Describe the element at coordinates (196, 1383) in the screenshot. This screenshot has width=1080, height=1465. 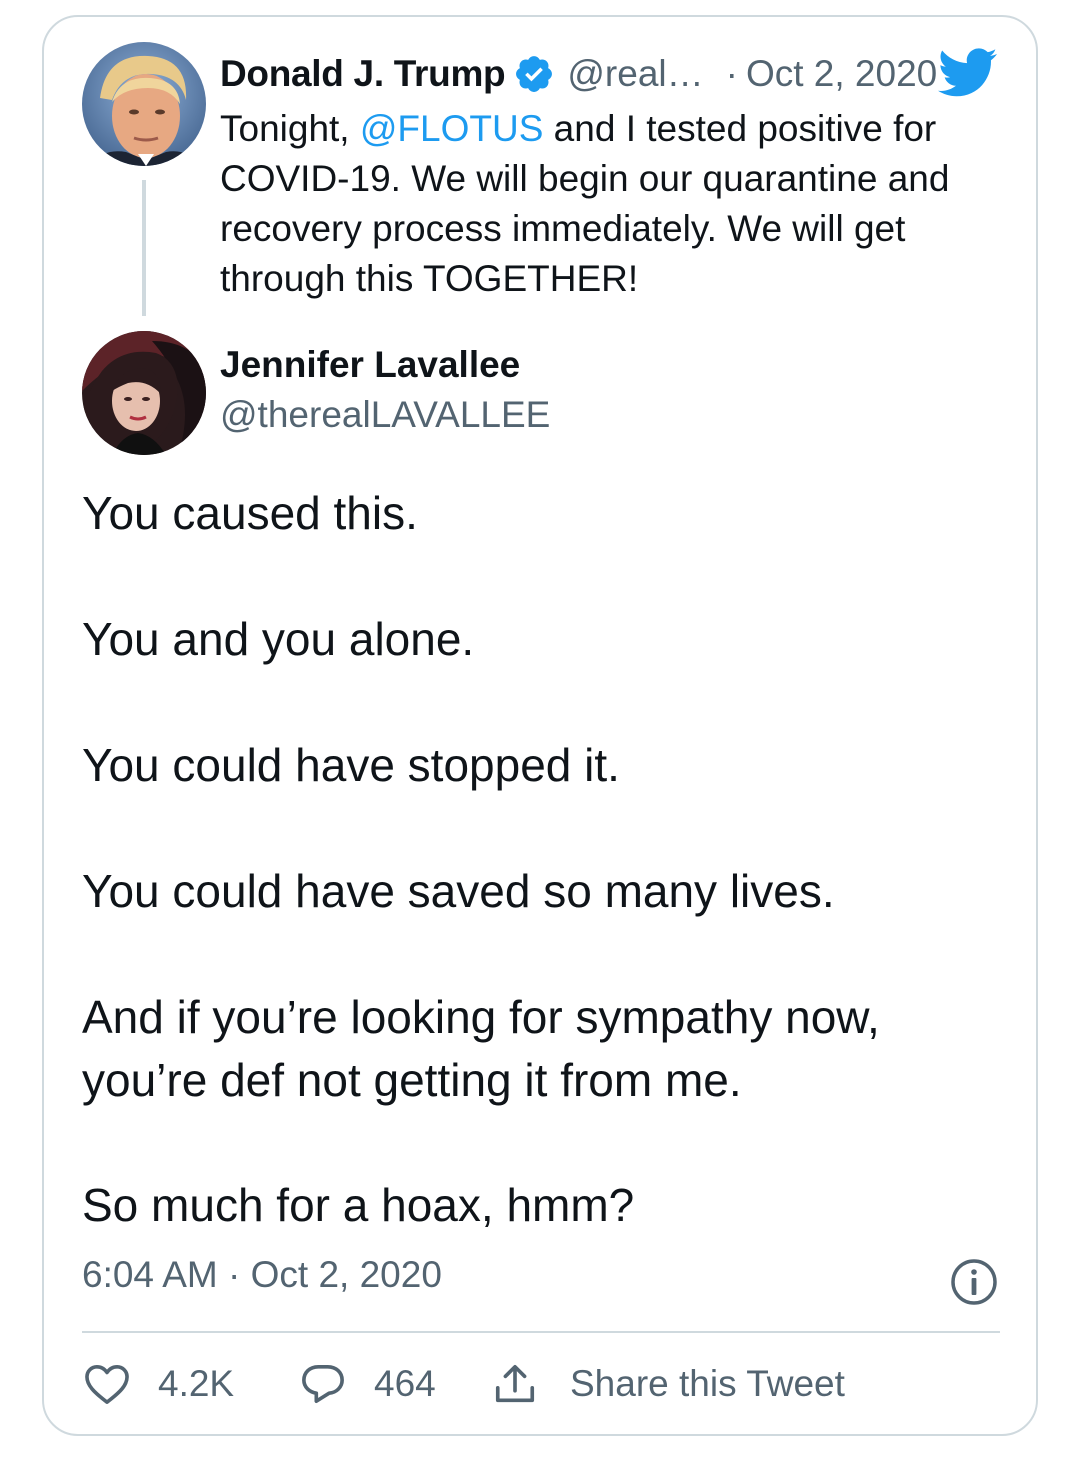
I see `like-count: 4.2K` at that location.